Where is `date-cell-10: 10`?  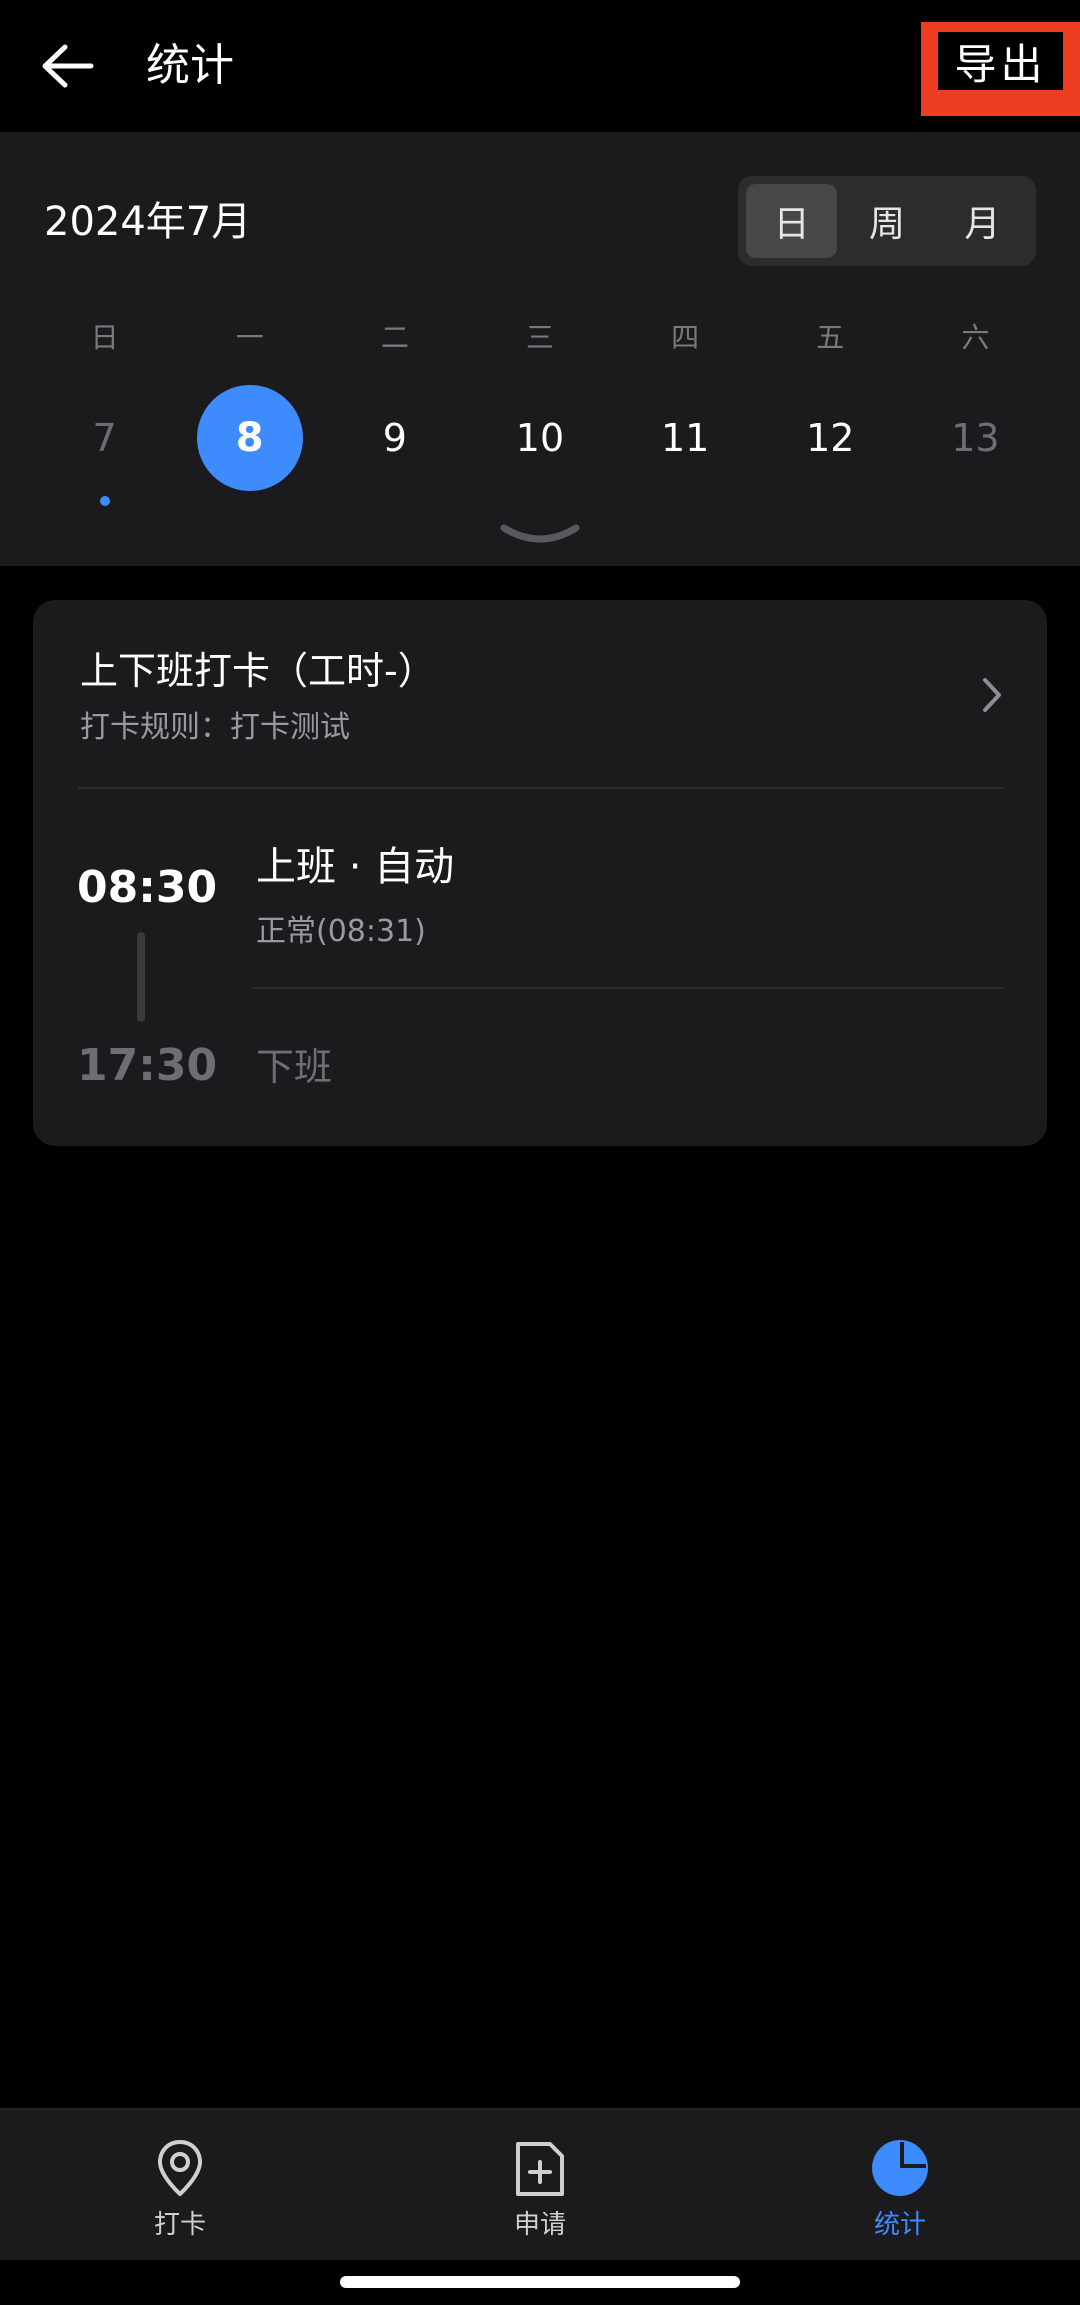 date-cell-10: 10 is located at coordinates (539, 438).